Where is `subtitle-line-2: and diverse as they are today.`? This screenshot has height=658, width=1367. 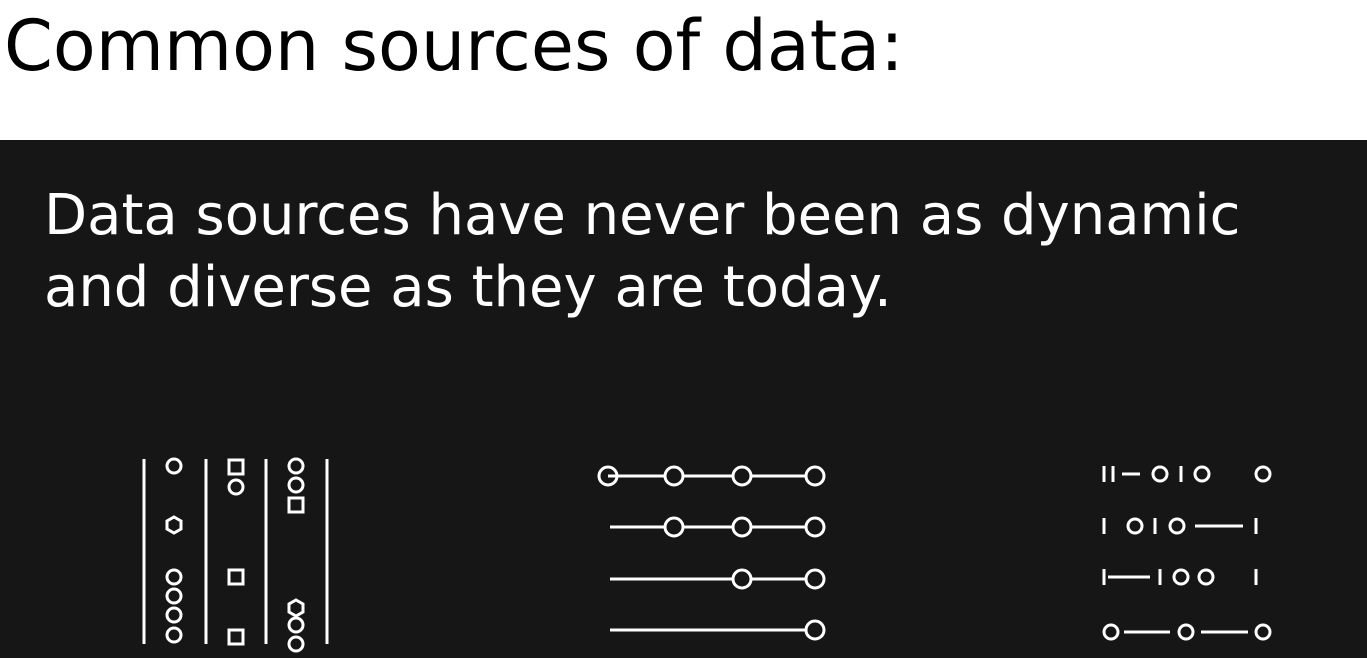
subtitle-line-2: and diverse as they are today. is located at coordinates (468, 287).